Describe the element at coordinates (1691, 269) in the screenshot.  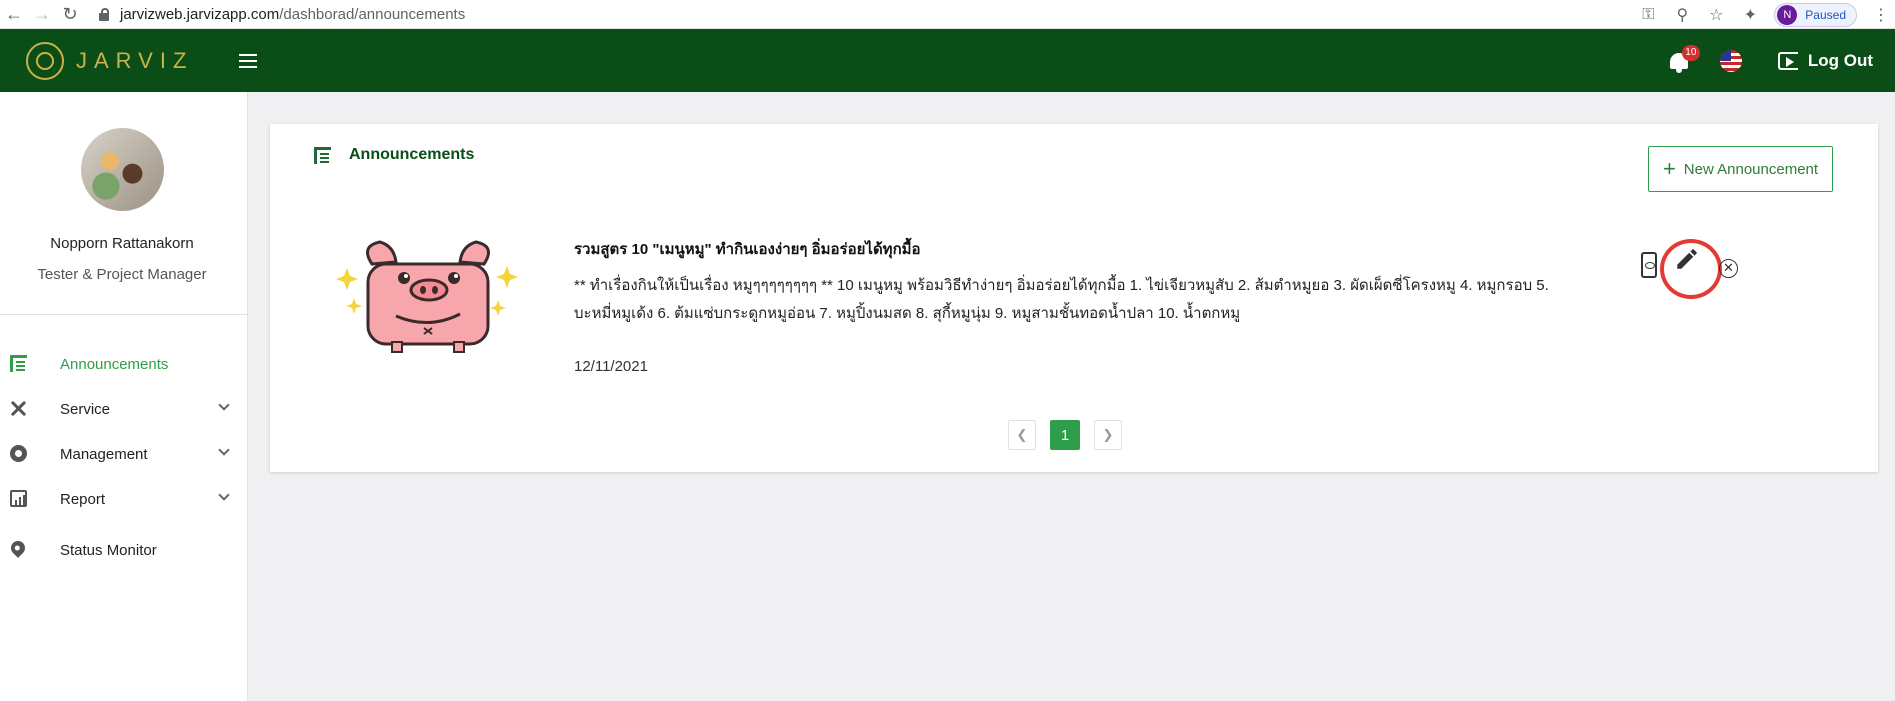
I see `edit-highlight-circle` at that location.